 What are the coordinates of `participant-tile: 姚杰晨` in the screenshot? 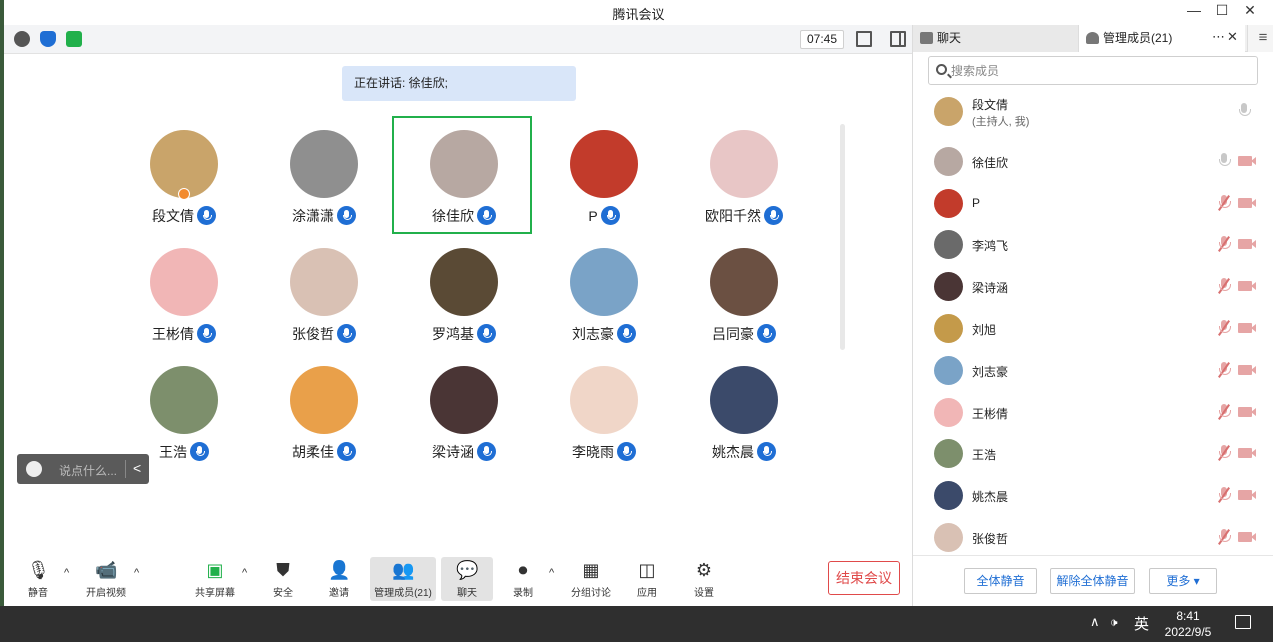 It's located at (744, 413).